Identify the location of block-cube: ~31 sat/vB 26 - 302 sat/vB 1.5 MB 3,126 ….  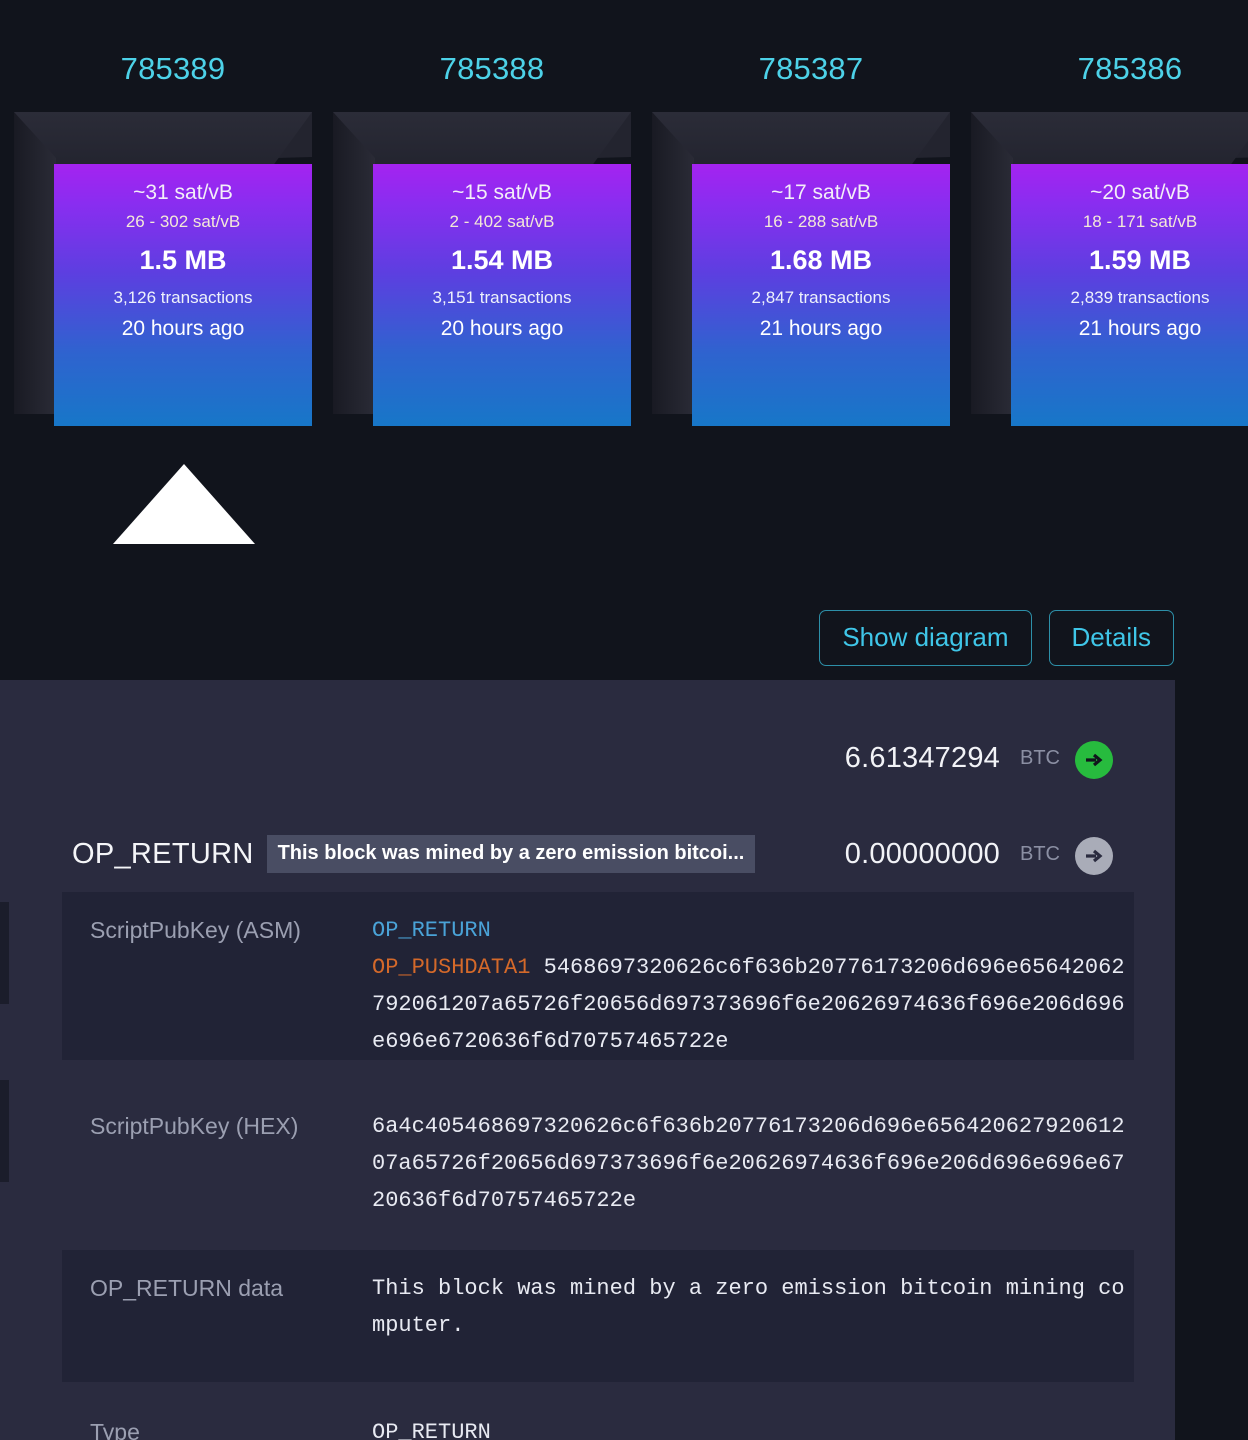
(173, 269).